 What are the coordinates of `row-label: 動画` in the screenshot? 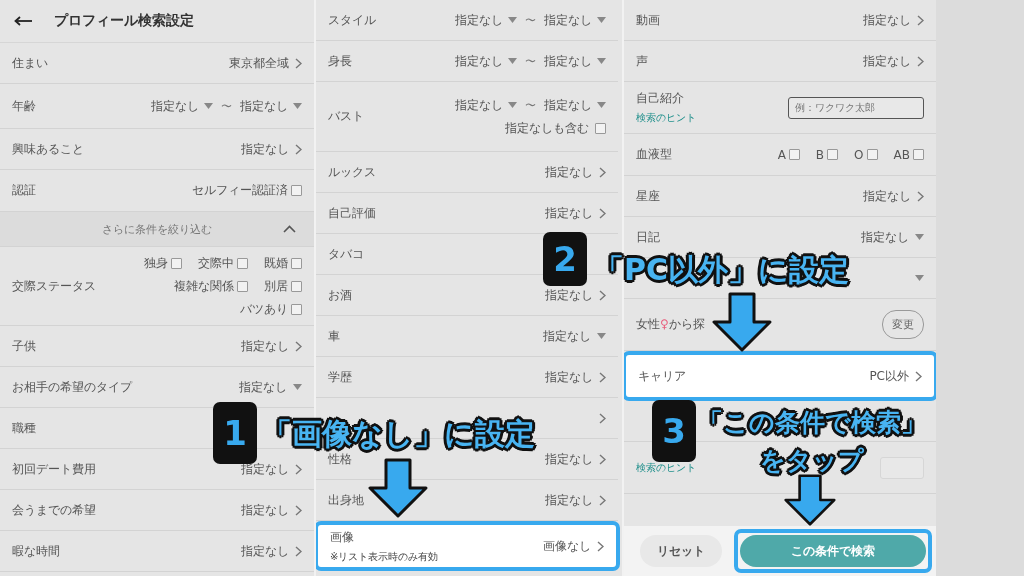 It's located at (648, 20).